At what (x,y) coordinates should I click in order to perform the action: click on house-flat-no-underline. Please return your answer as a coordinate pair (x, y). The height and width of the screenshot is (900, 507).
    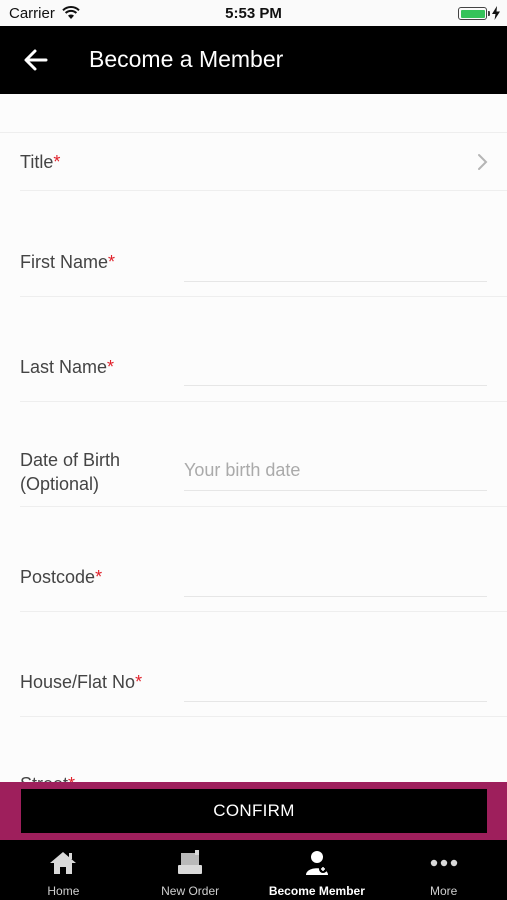
    Looking at the image, I should click on (335, 701).